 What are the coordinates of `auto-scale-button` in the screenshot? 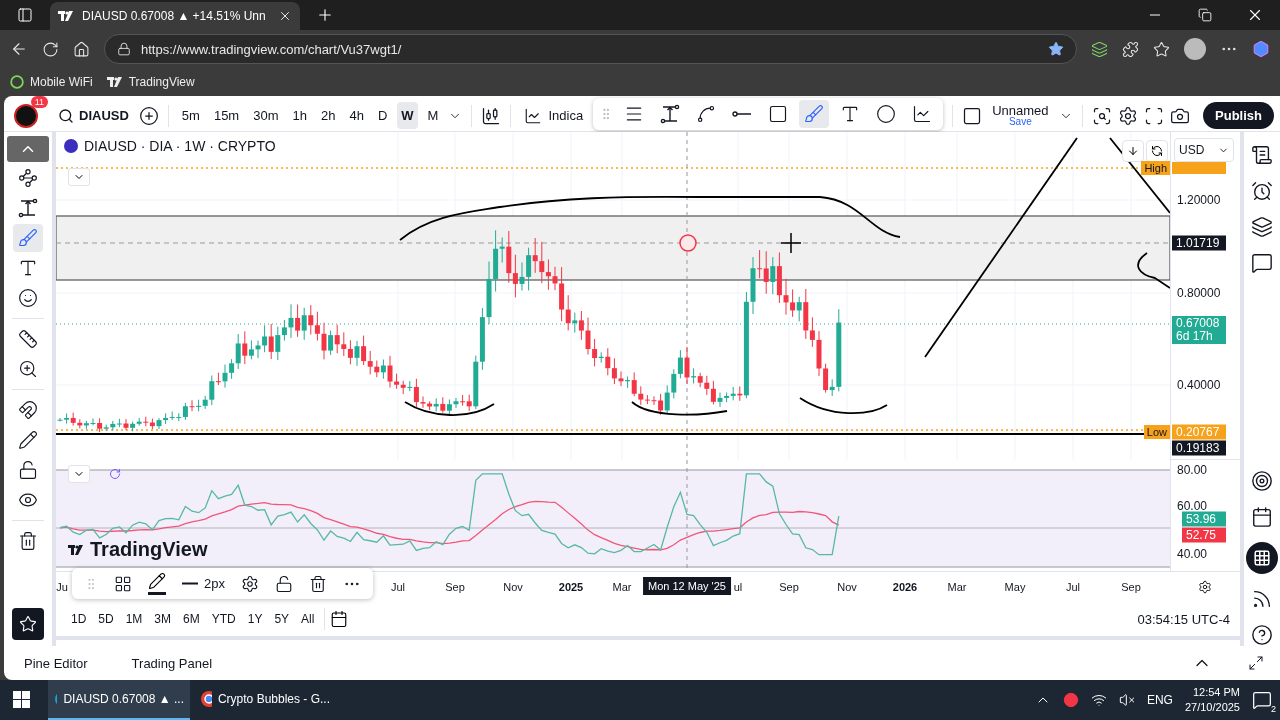 It's located at (1157, 151).